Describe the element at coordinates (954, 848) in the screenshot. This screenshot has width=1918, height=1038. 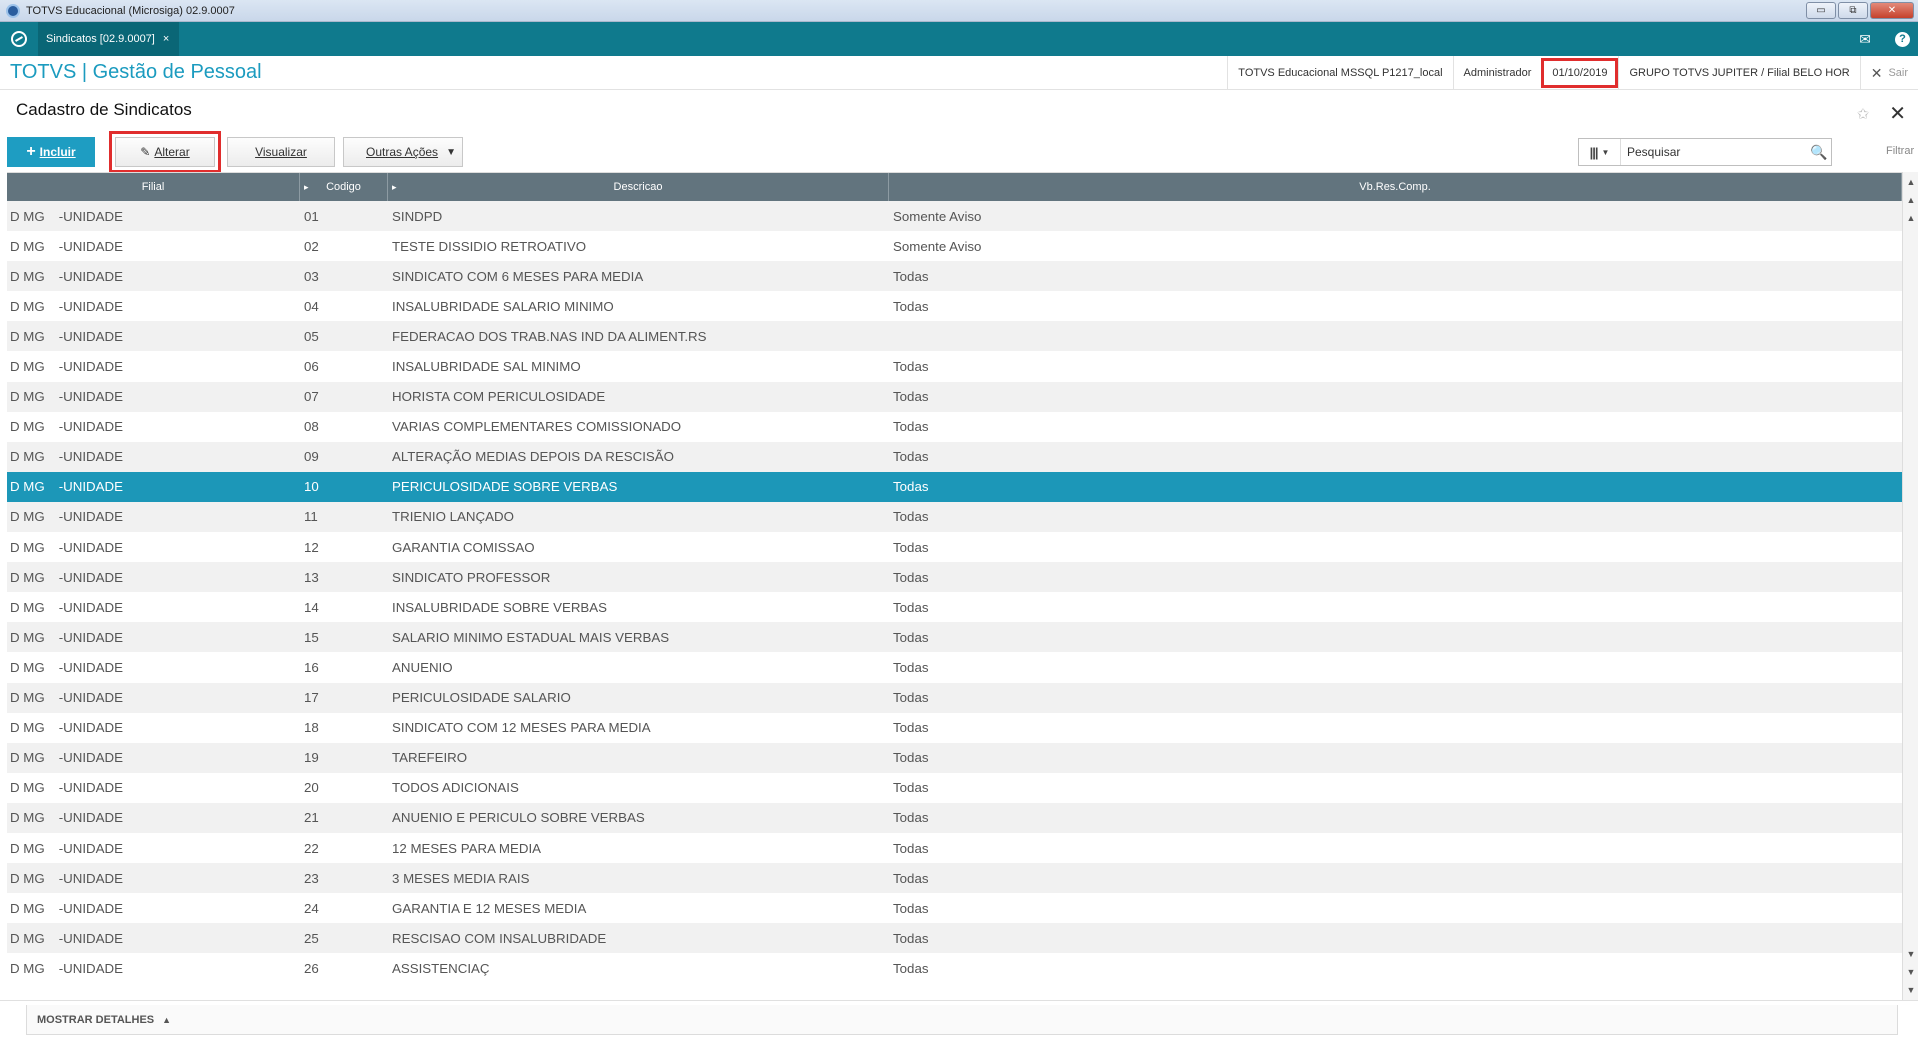
I see `table-row: D MG -UNIDADE 22 12 MESES PARA MEDIA Todas` at that location.